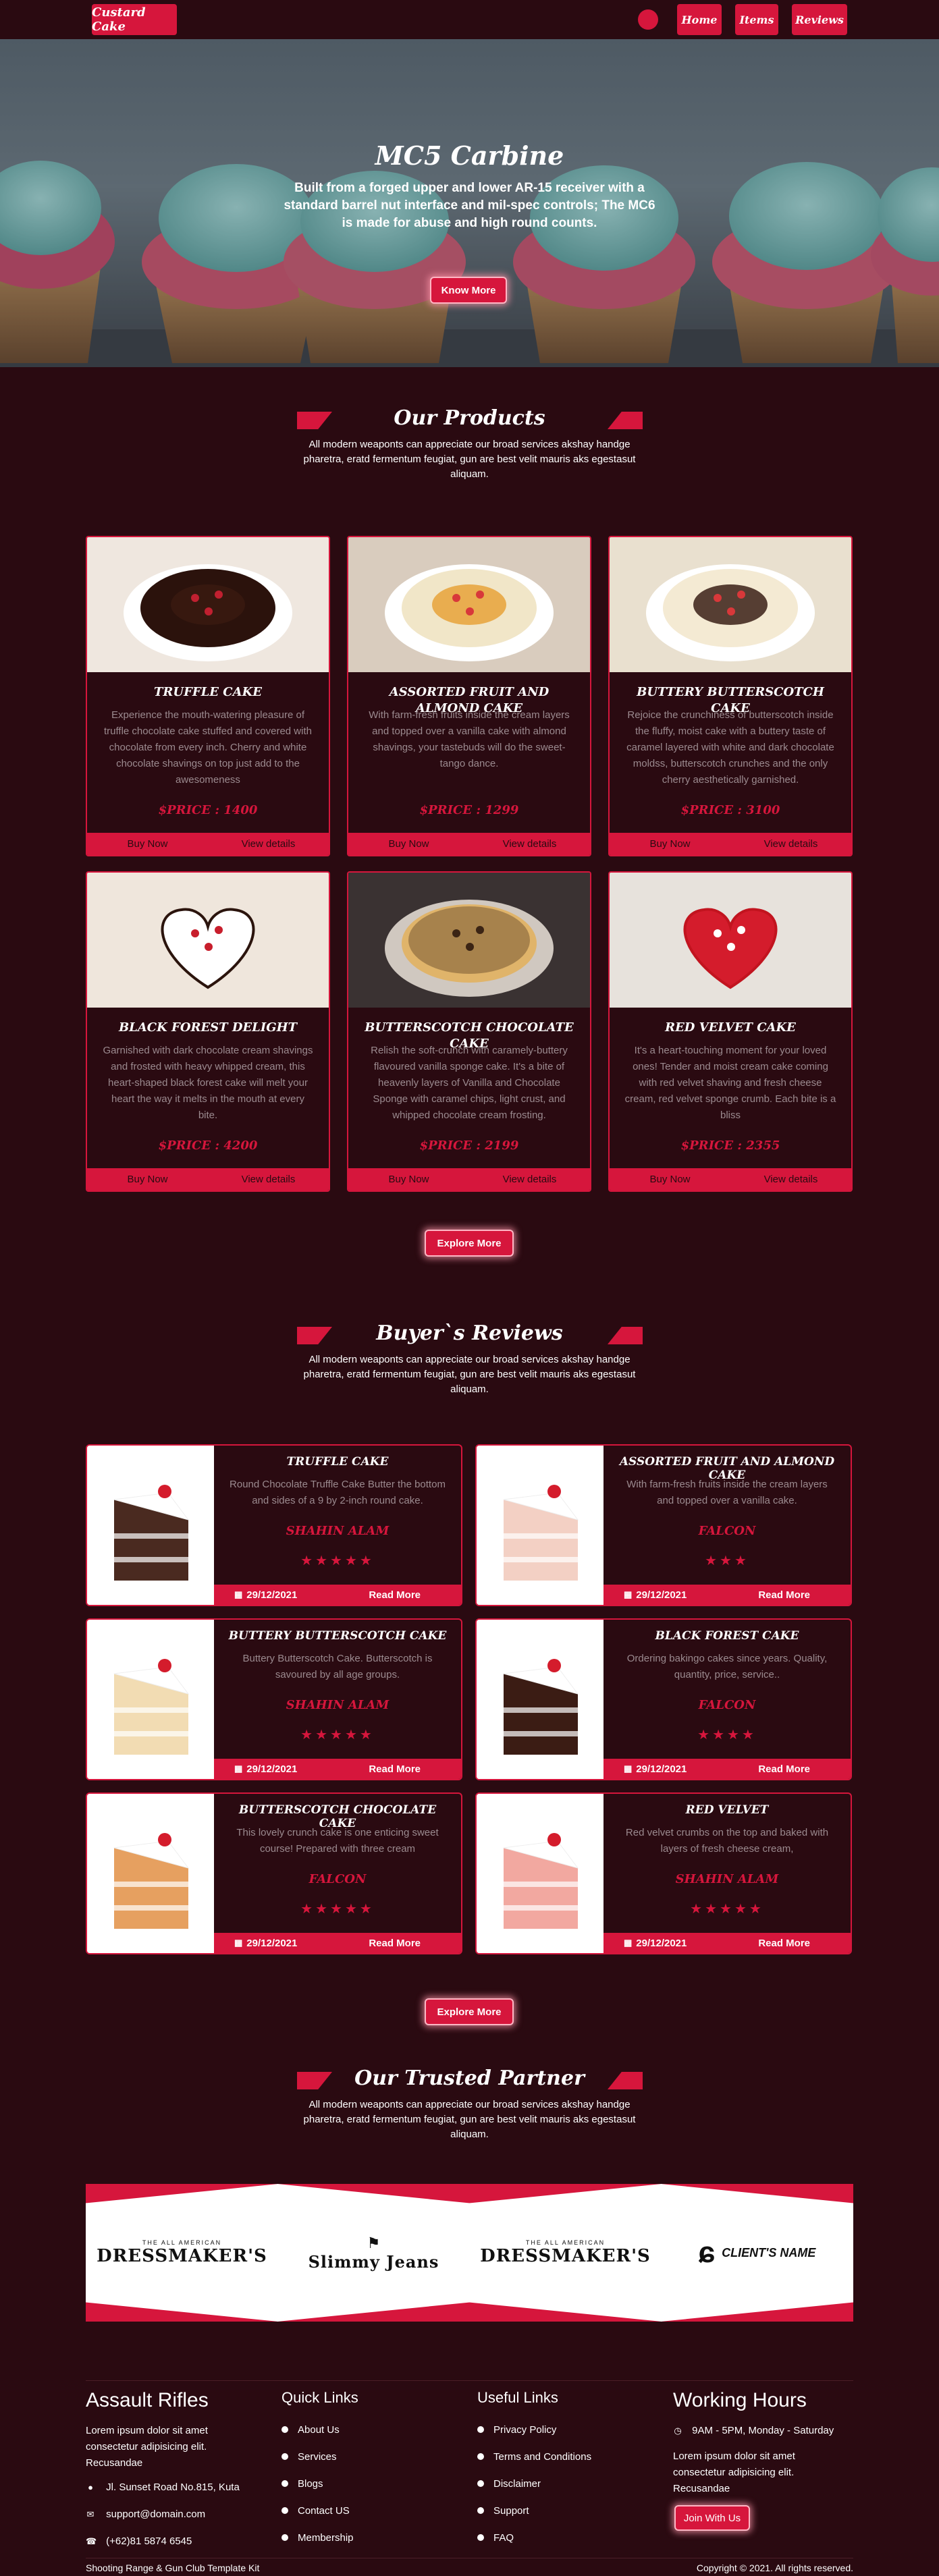 Image resolution: width=939 pixels, height=2576 pixels. What do you see at coordinates (317, 2537) in the screenshot?
I see `footer-link-membership: Membership` at bounding box center [317, 2537].